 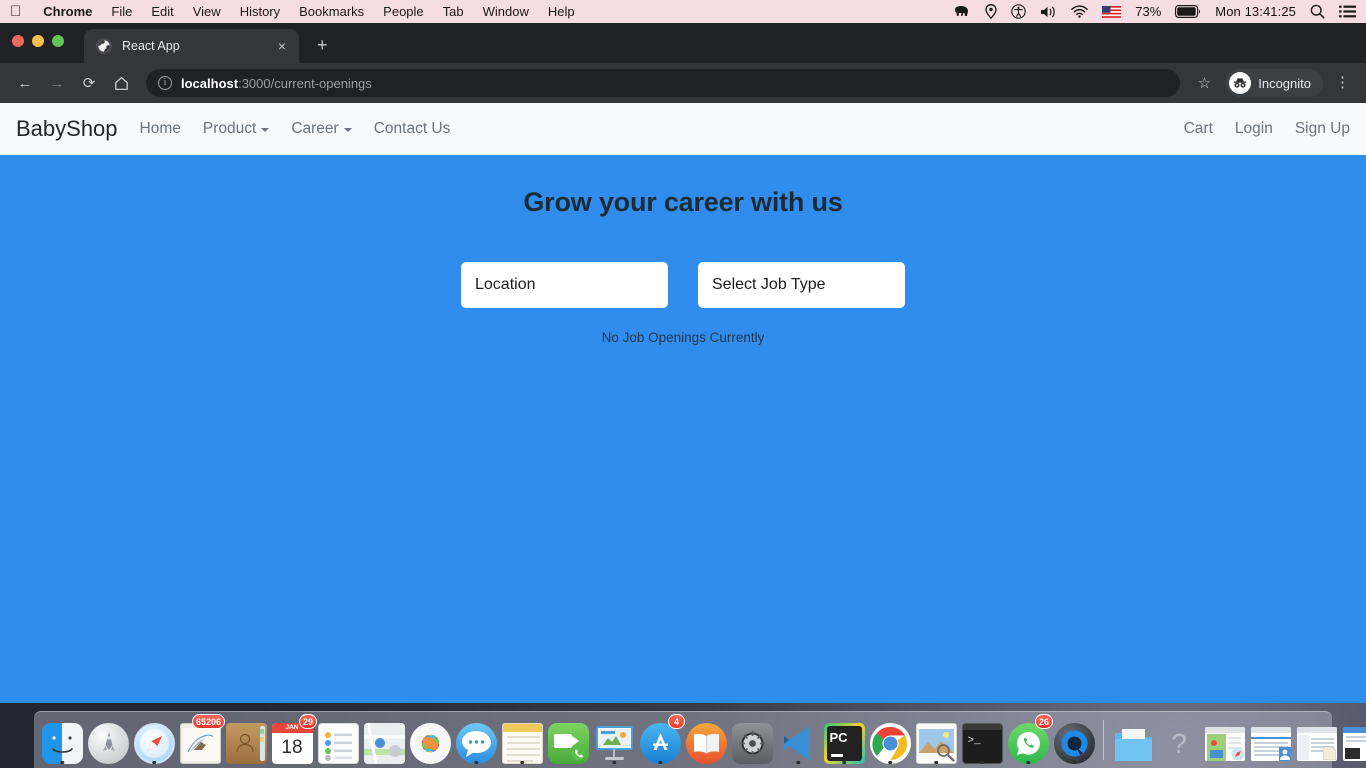 I want to click on minimize-button, so click(x=38, y=41).